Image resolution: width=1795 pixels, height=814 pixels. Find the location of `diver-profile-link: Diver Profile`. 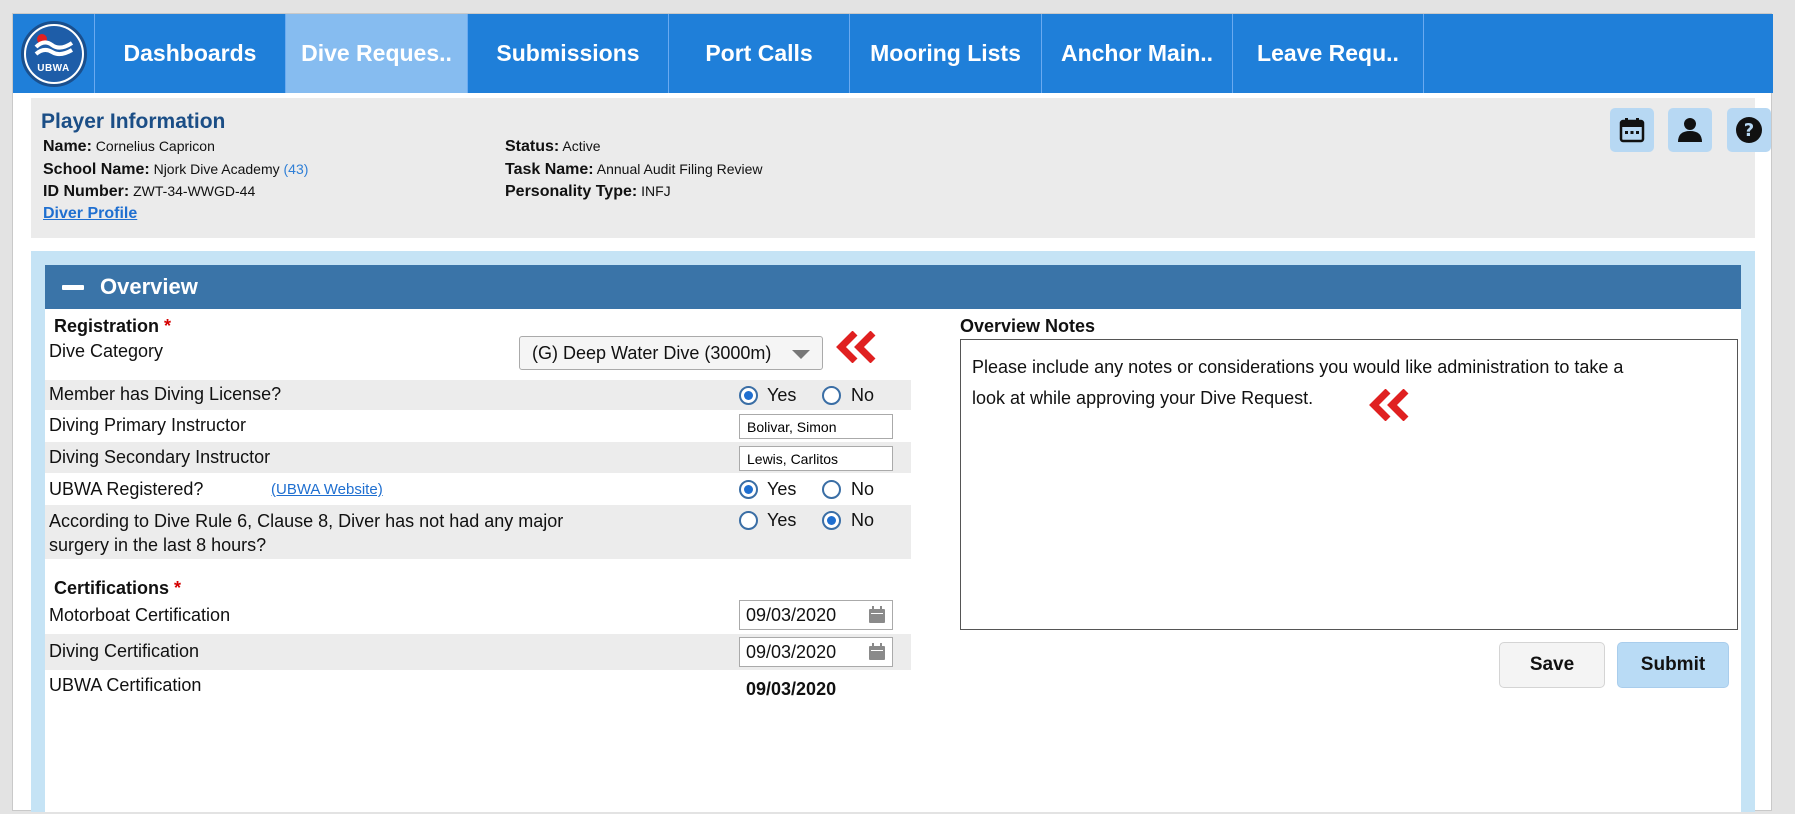

diver-profile-link: Diver Profile is located at coordinates (90, 213).